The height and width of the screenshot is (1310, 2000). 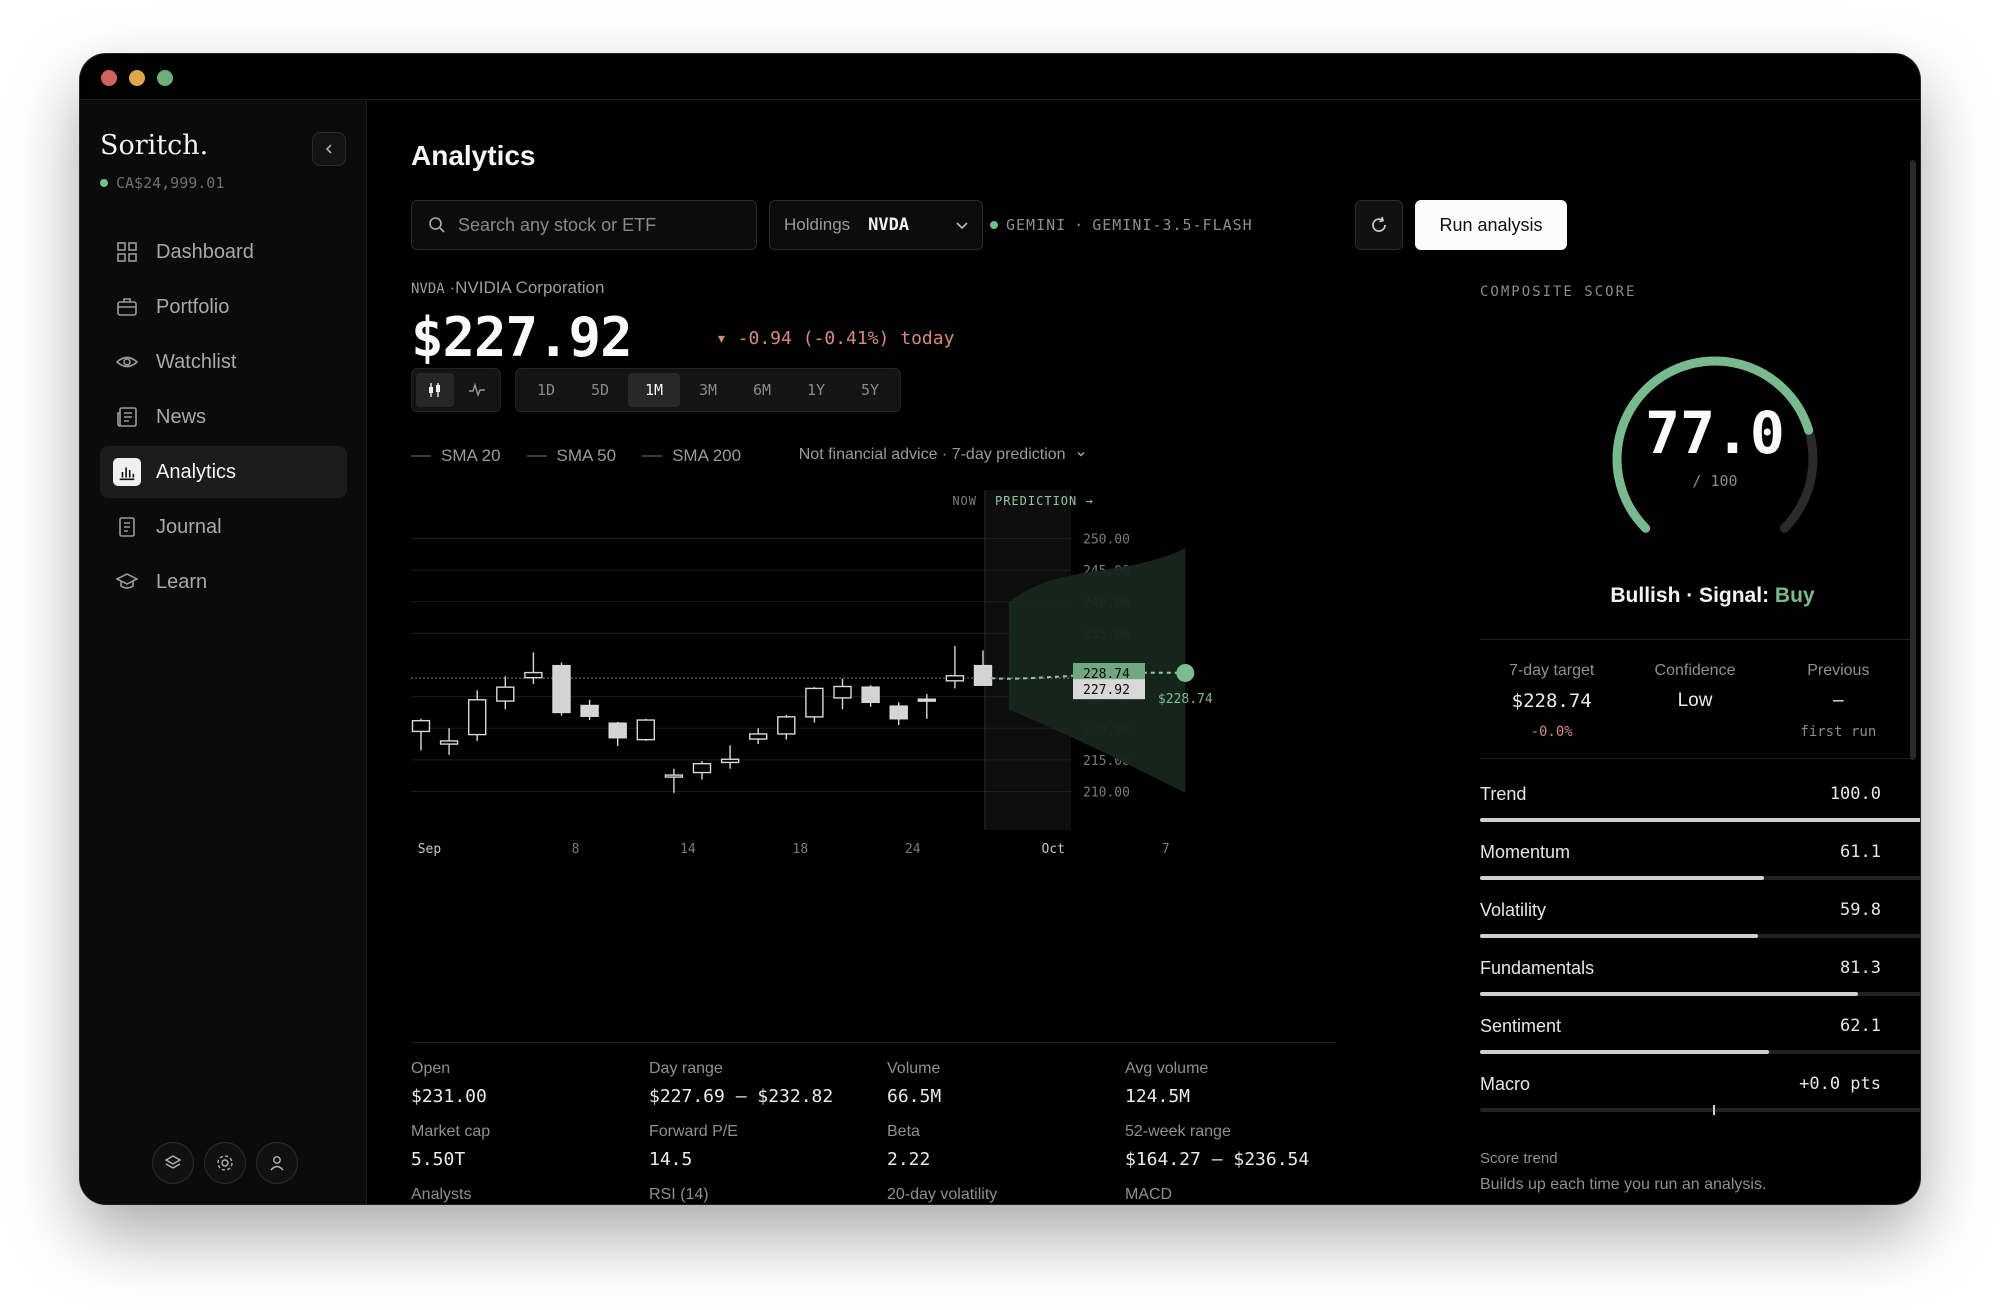 What do you see at coordinates (165, 78) in the screenshot?
I see `zoom-window-button` at bounding box center [165, 78].